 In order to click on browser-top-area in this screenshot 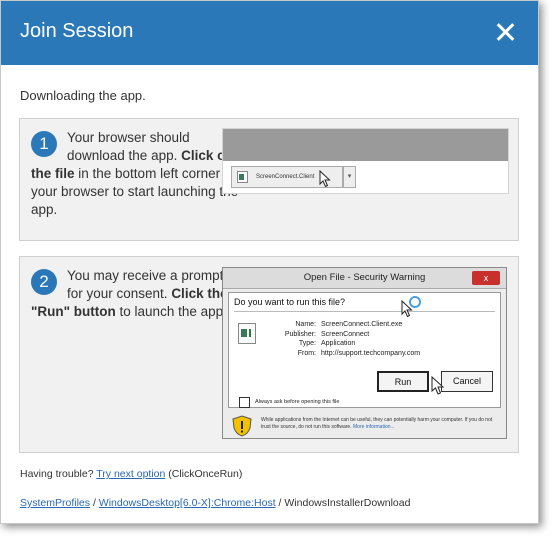, I will do `click(365, 145)`.